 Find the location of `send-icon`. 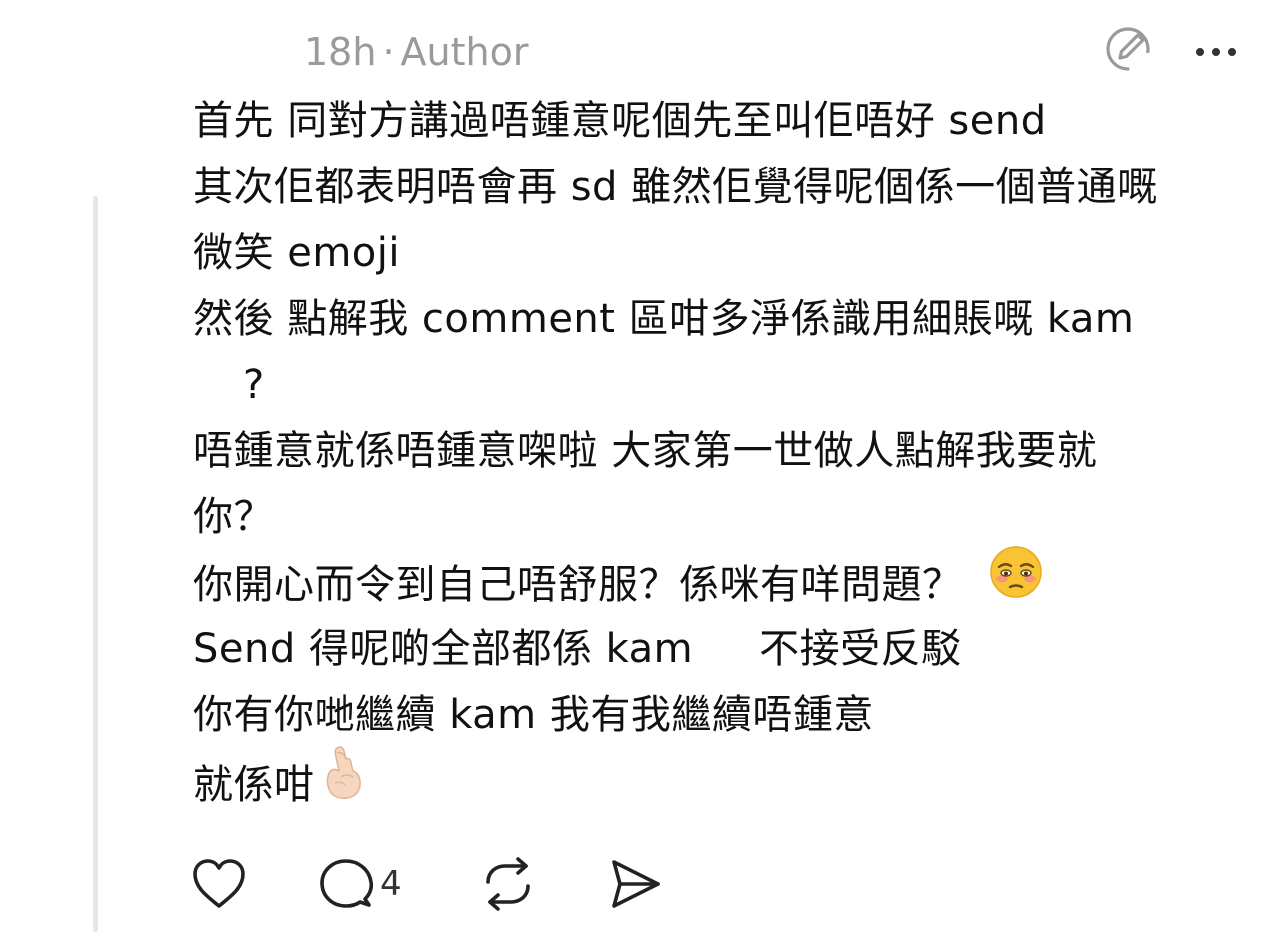

send-icon is located at coordinates (636, 884).